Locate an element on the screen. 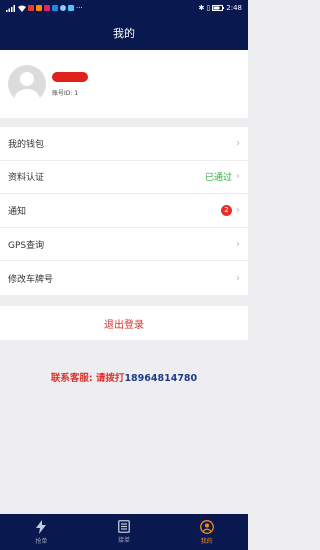 The height and width of the screenshot is (550, 320). menu-item-label: GPS查询 is located at coordinates (26, 245).